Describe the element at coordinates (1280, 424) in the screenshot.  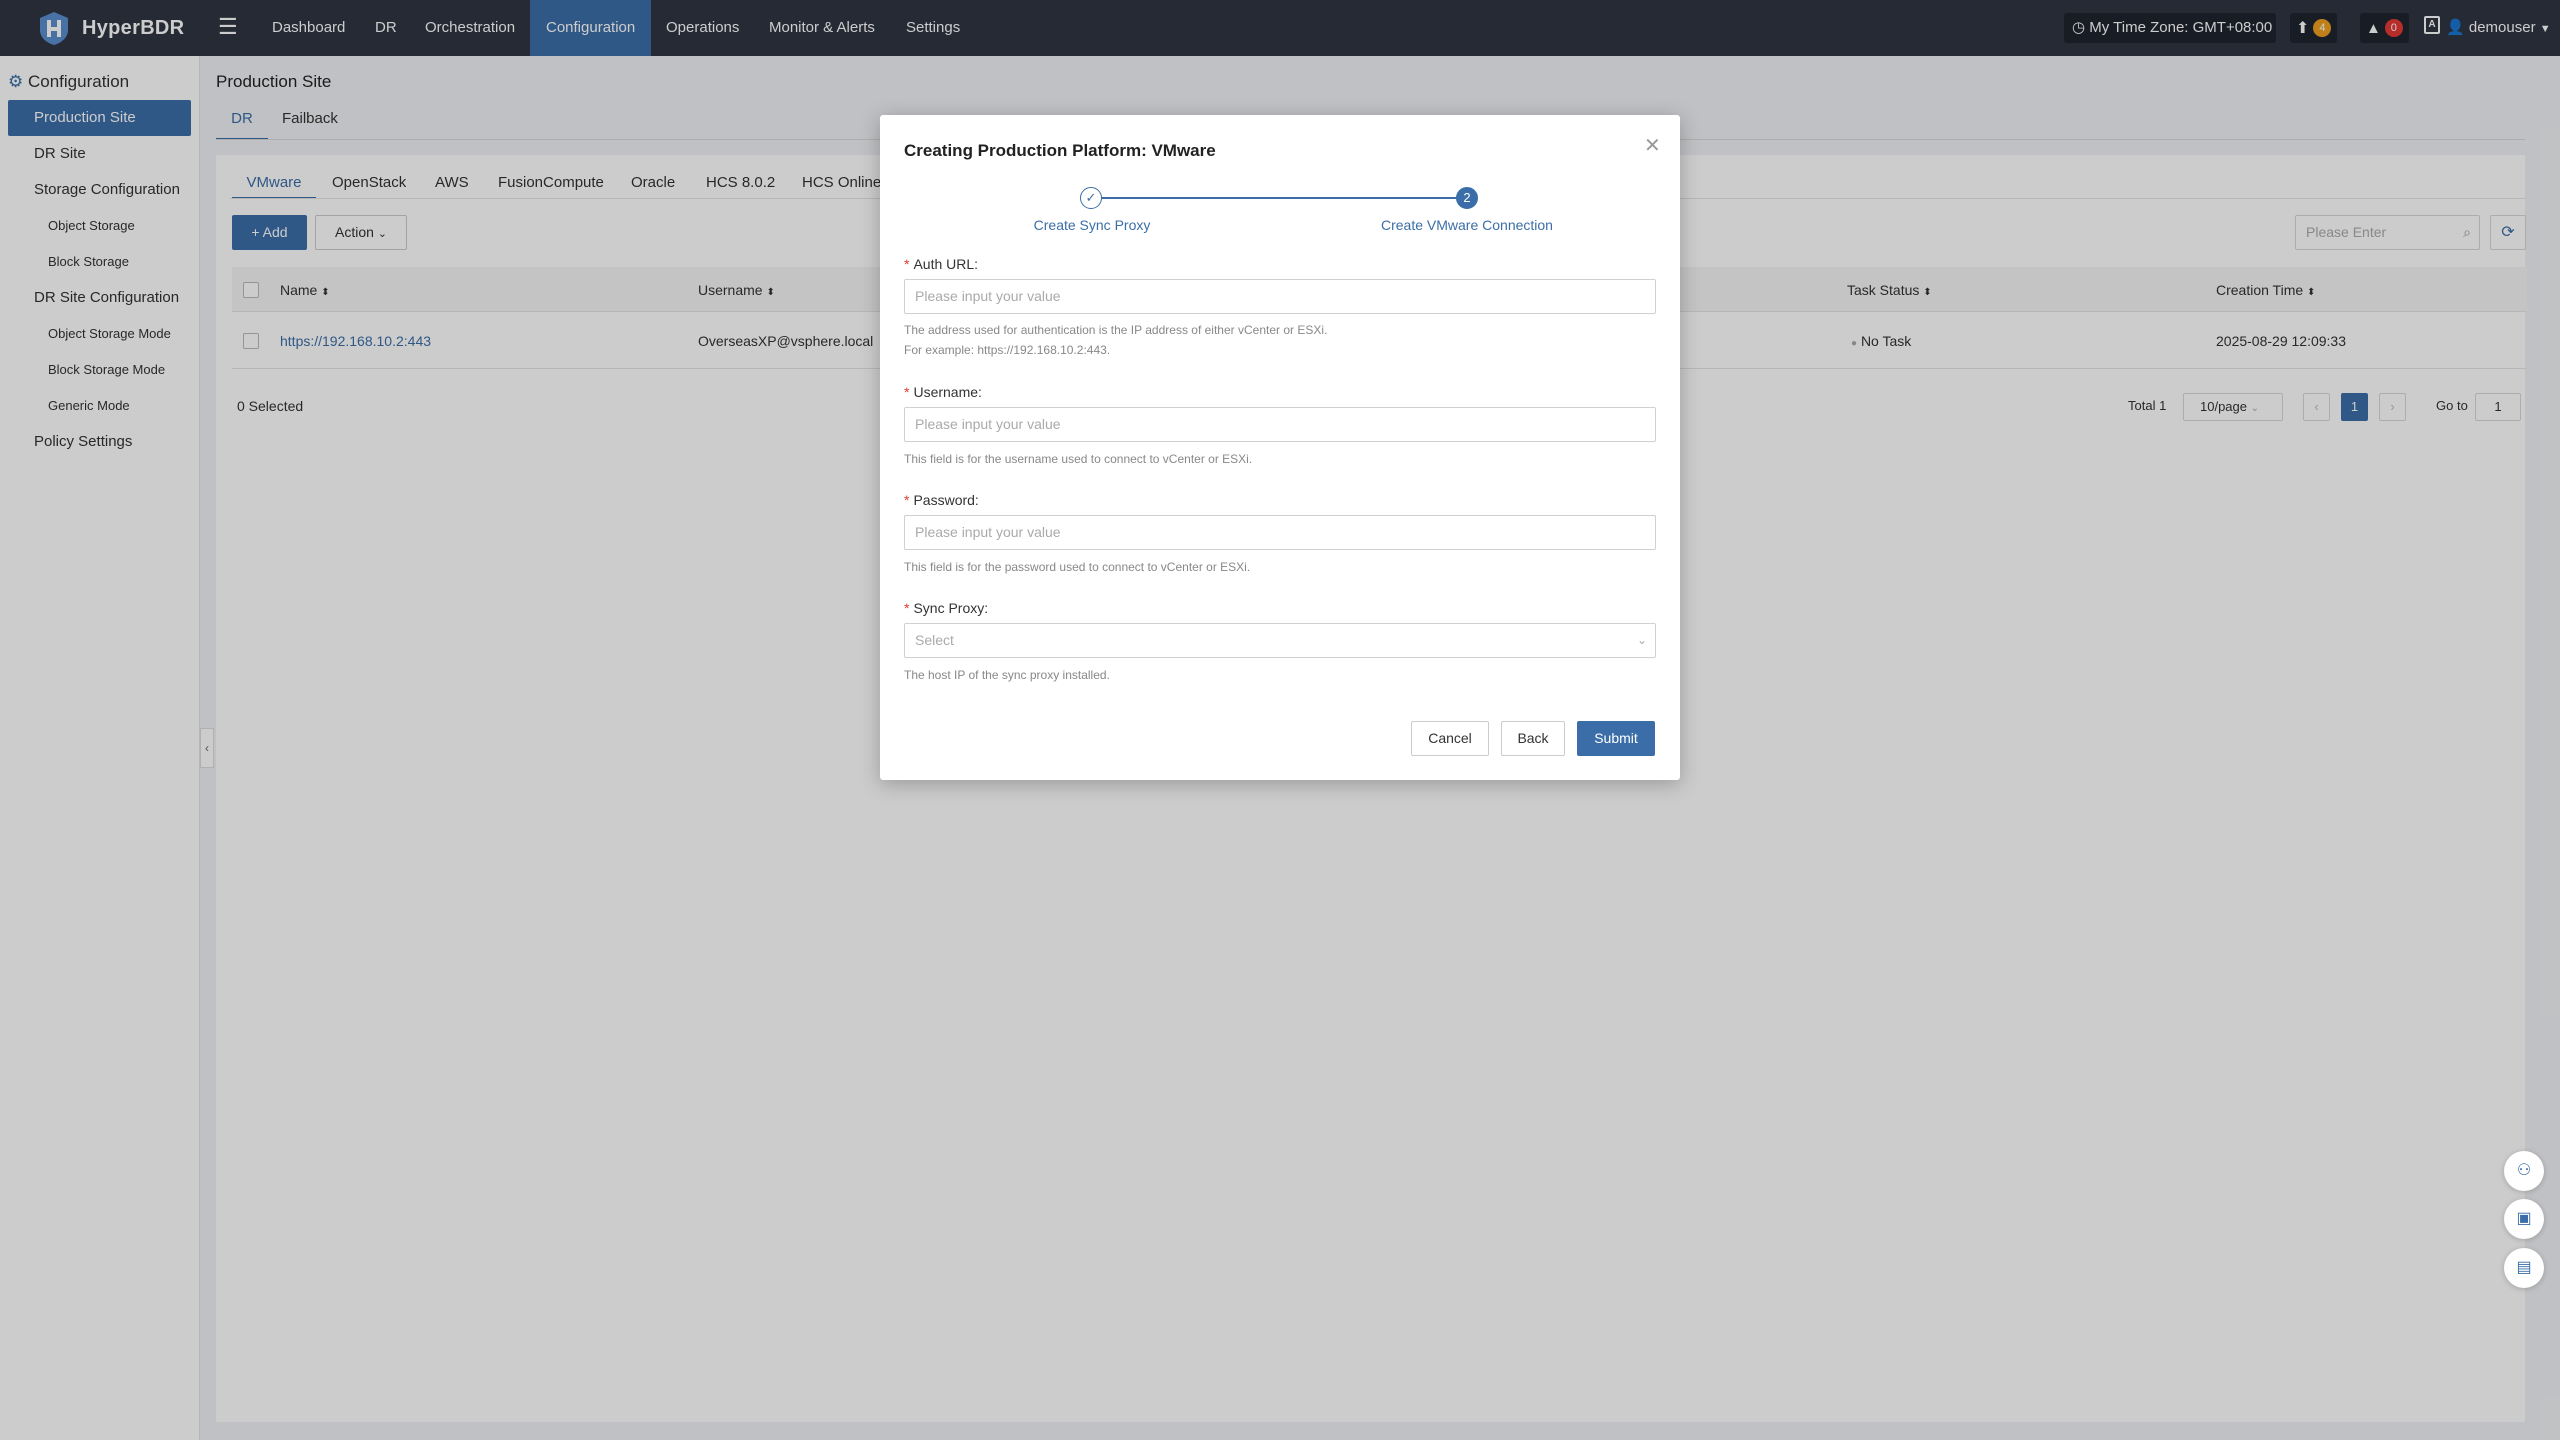
I see `username-input: Please input your value` at that location.